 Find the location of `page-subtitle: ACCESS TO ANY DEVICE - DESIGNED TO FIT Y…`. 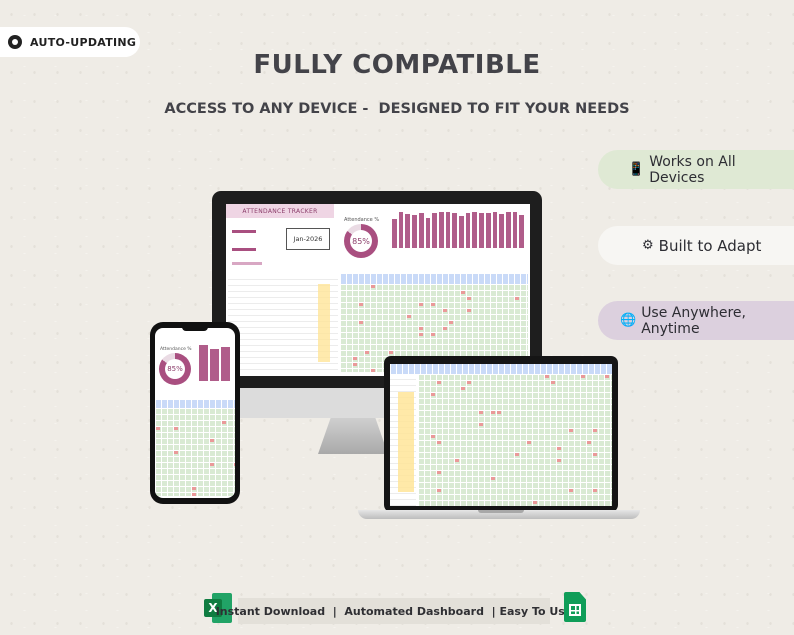

page-subtitle: ACCESS TO ANY DEVICE - DESIGNED TO FIT Y… is located at coordinates (397, 109).